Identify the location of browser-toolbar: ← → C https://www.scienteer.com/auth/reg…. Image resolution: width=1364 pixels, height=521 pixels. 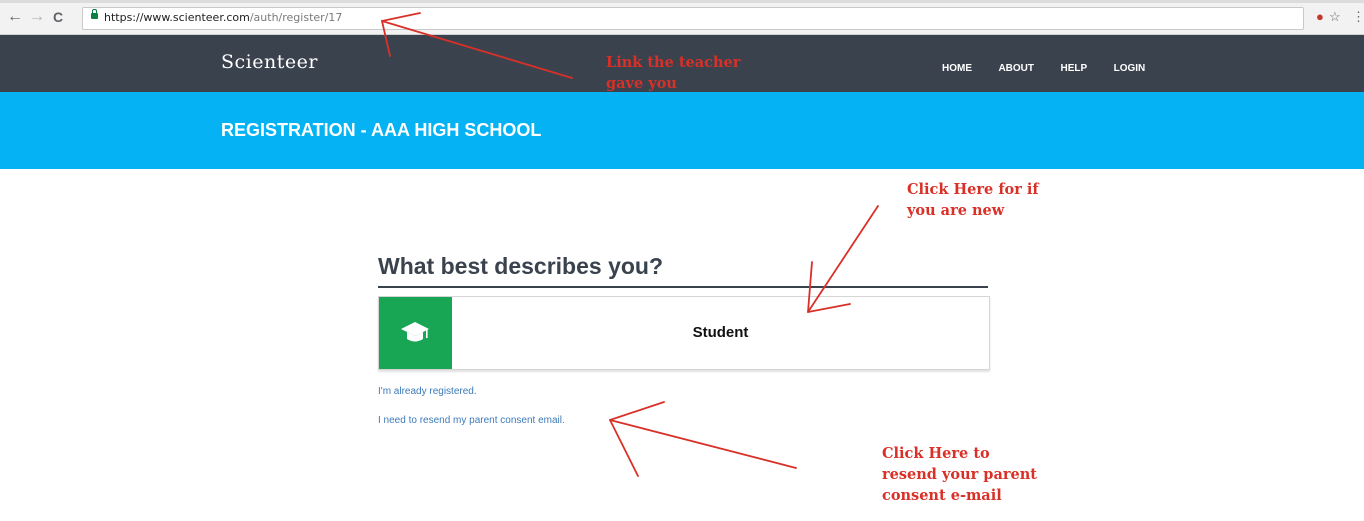
(682, 17).